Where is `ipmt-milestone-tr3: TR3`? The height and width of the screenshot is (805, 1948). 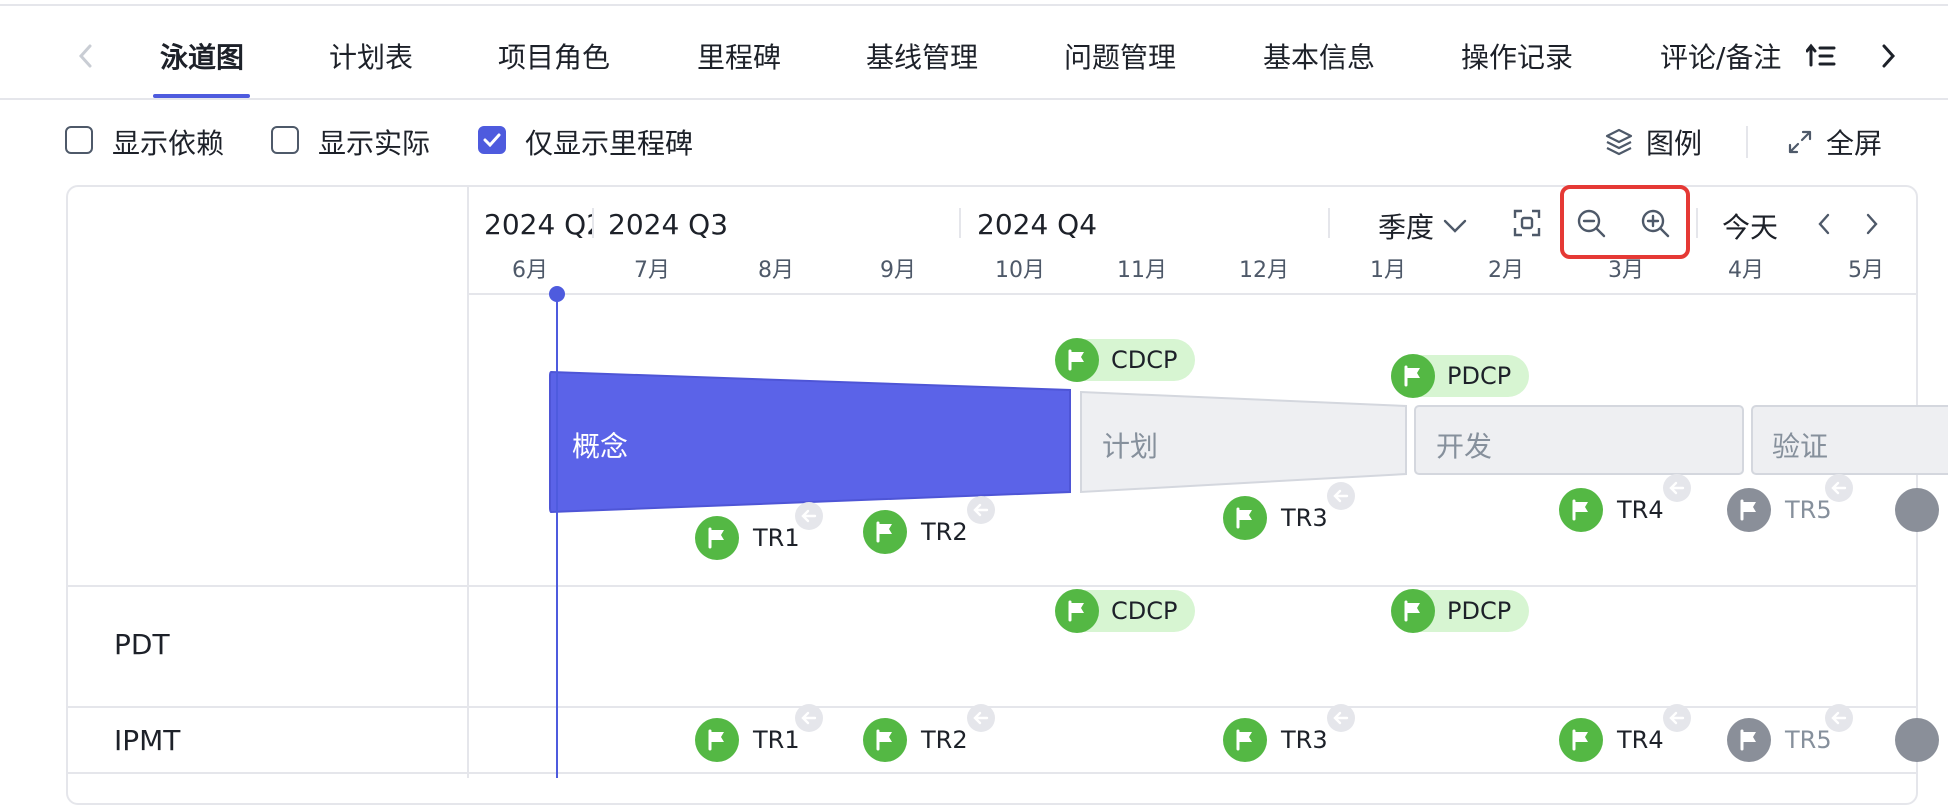 ipmt-milestone-tr3: TR3 is located at coordinates (1289, 733).